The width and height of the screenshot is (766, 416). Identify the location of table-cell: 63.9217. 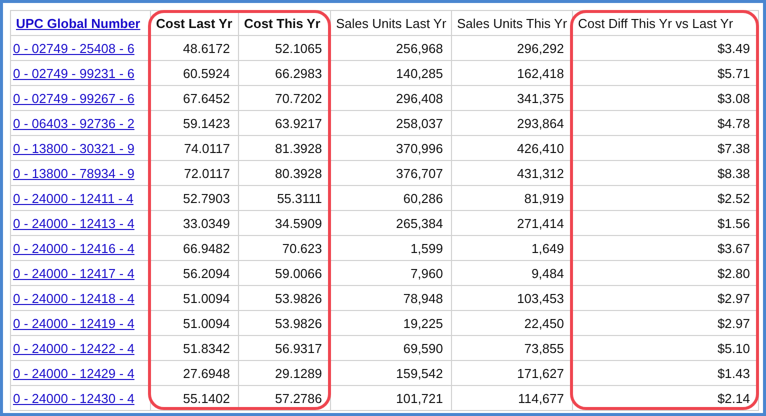
(298, 123).